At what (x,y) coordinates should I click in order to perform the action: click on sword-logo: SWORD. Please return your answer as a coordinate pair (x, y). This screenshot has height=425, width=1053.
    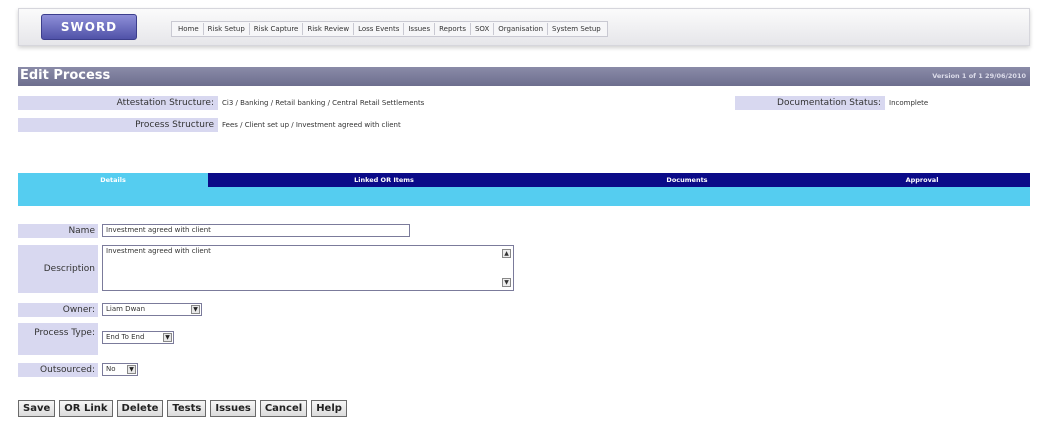
    Looking at the image, I should click on (89, 27).